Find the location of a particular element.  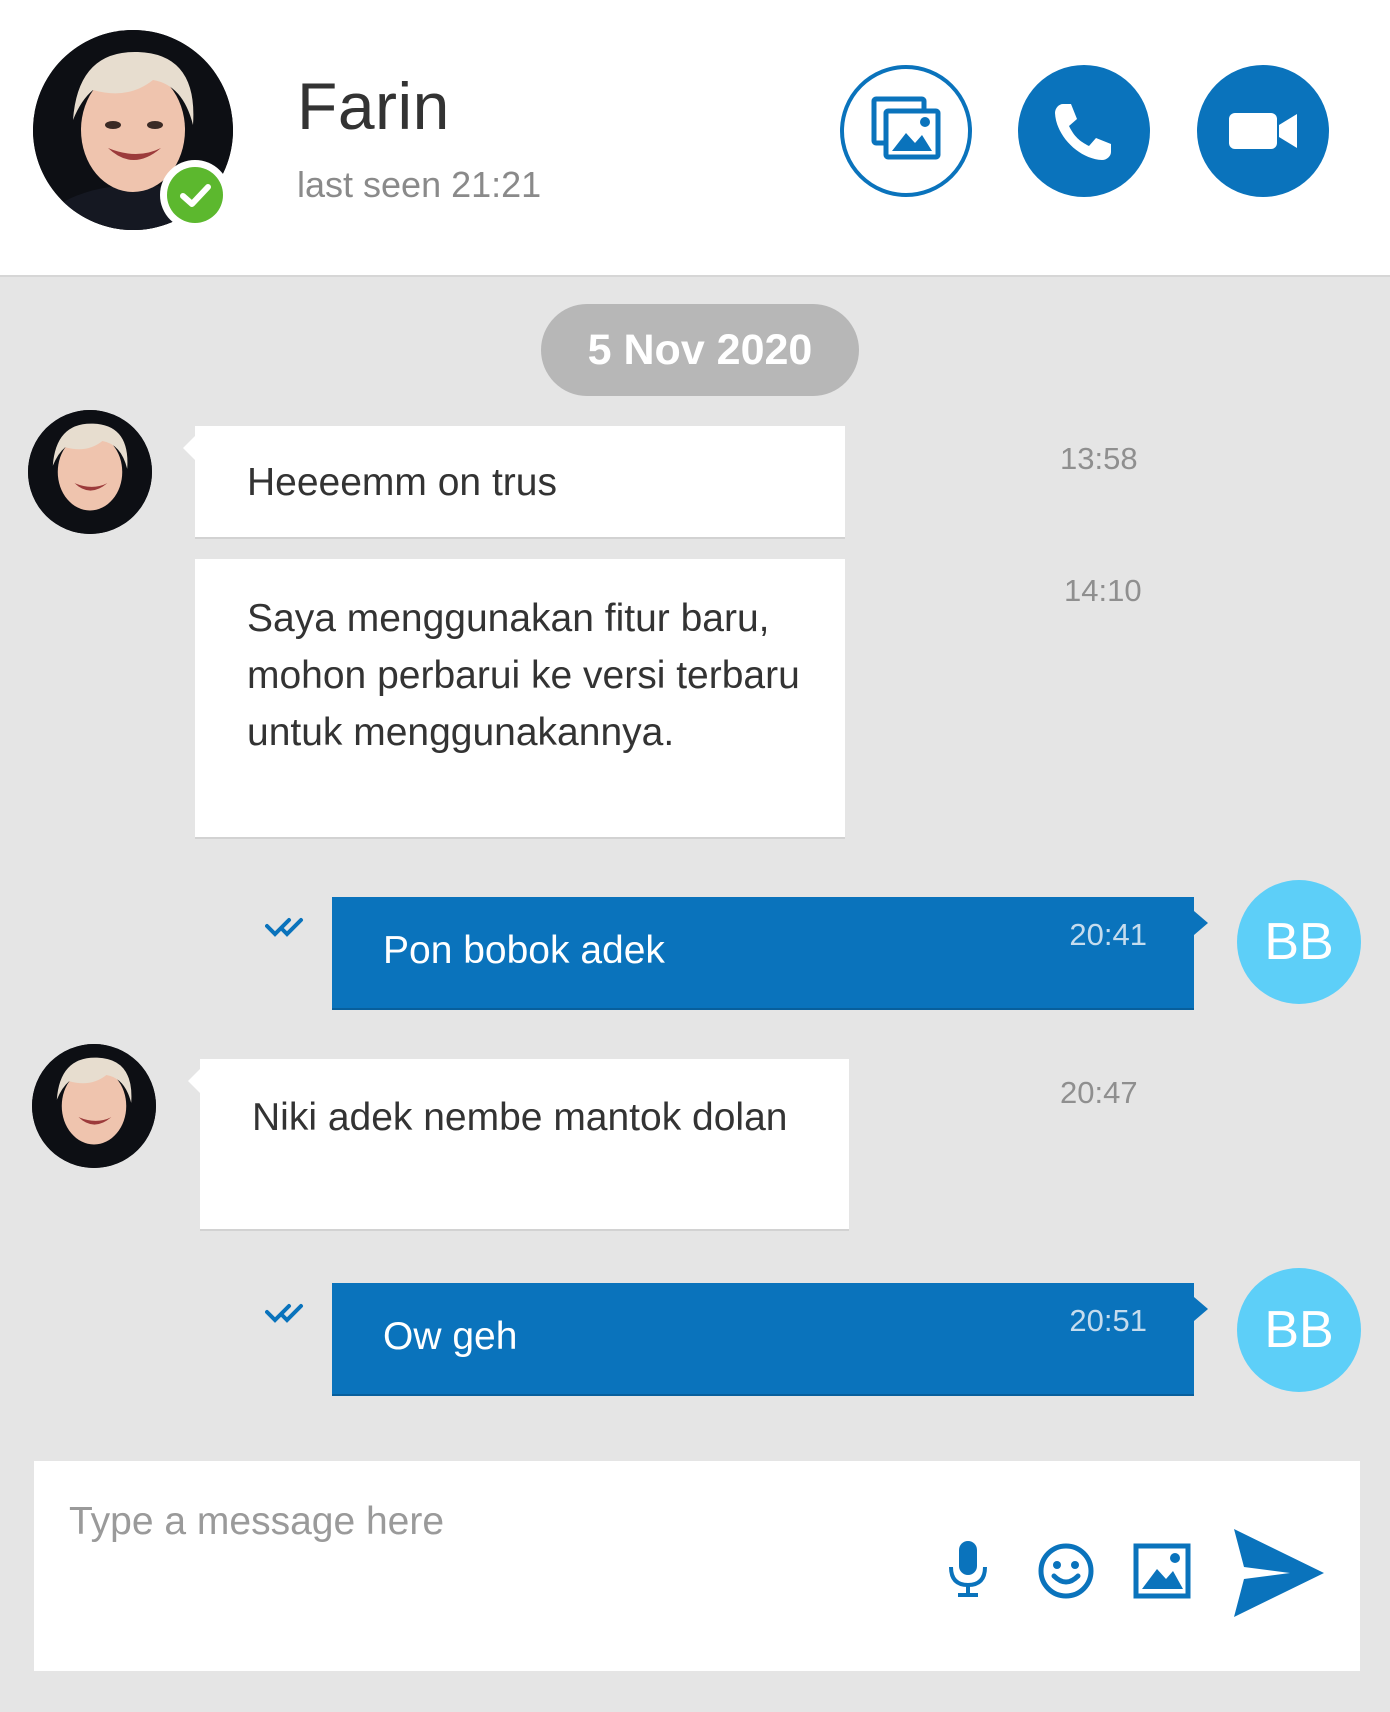

emoji-icon is located at coordinates (1066, 1571).